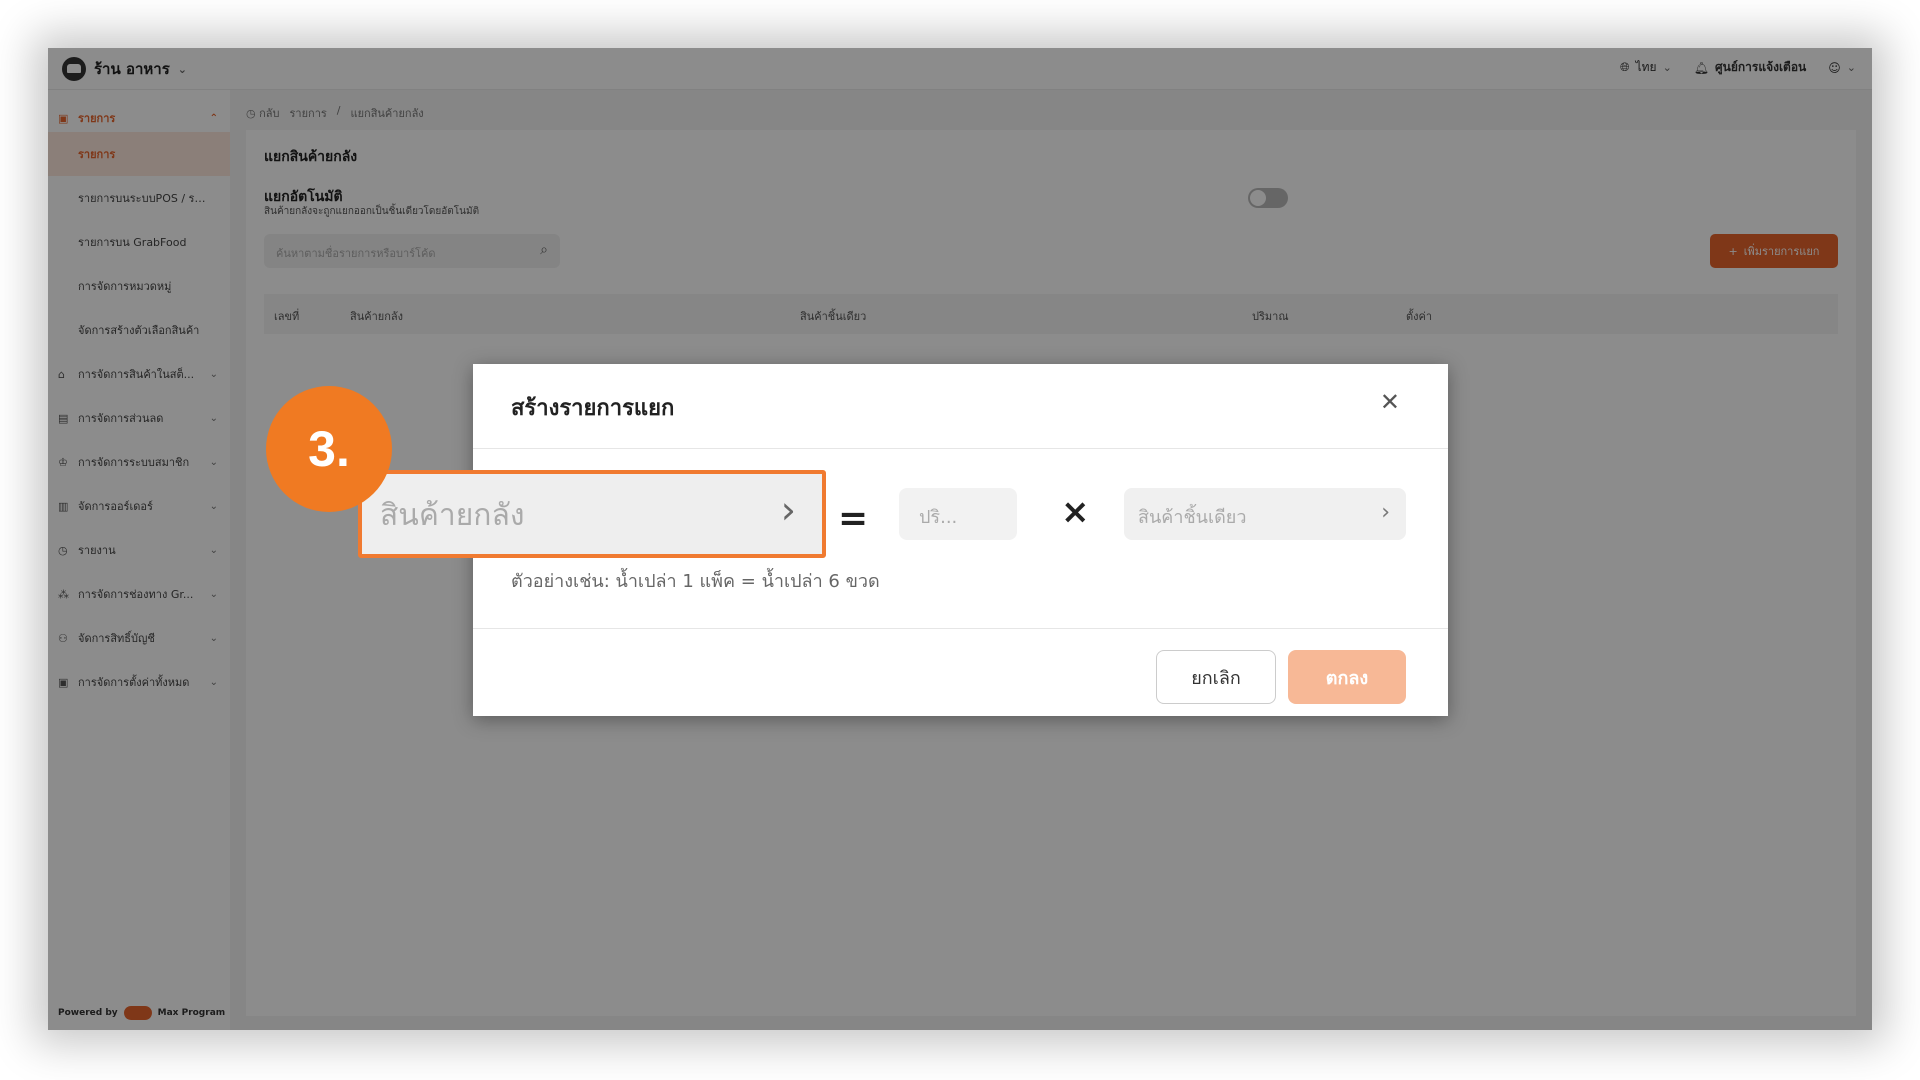 The width and height of the screenshot is (1920, 1080). What do you see at coordinates (1265, 514) in the screenshot?
I see `single-item-selector: สินค้าชิ้นเดียว ›` at bounding box center [1265, 514].